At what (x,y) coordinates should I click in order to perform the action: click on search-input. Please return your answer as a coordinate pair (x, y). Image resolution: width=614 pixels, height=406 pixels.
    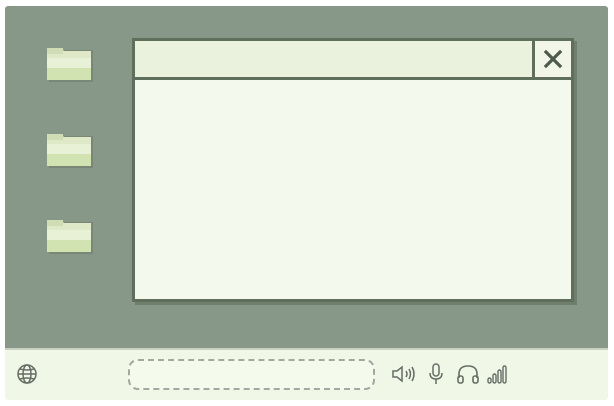
    Looking at the image, I should click on (251, 374).